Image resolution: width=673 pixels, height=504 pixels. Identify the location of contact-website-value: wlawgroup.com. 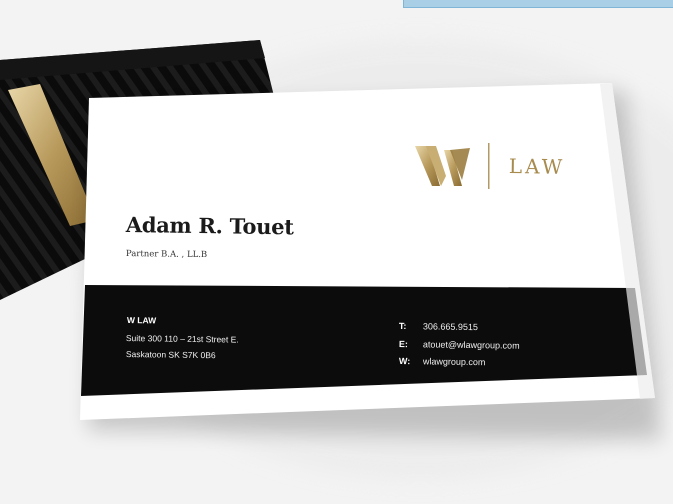
(454, 362).